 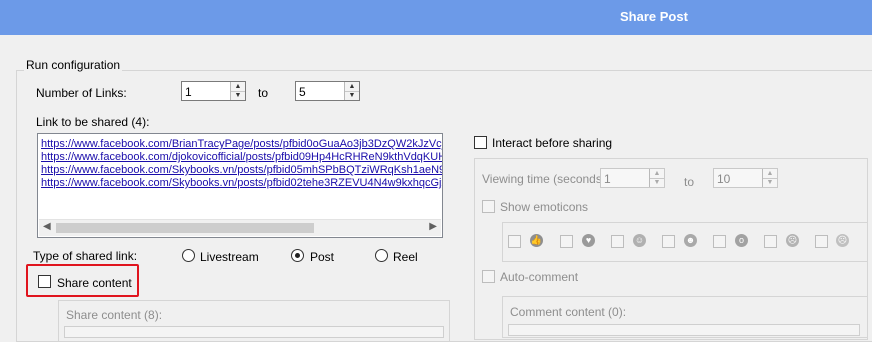 What do you see at coordinates (93, 122) in the screenshot?
I see `link-to-share-label: Link to be shared (4):` at bounding box center [93, 122].